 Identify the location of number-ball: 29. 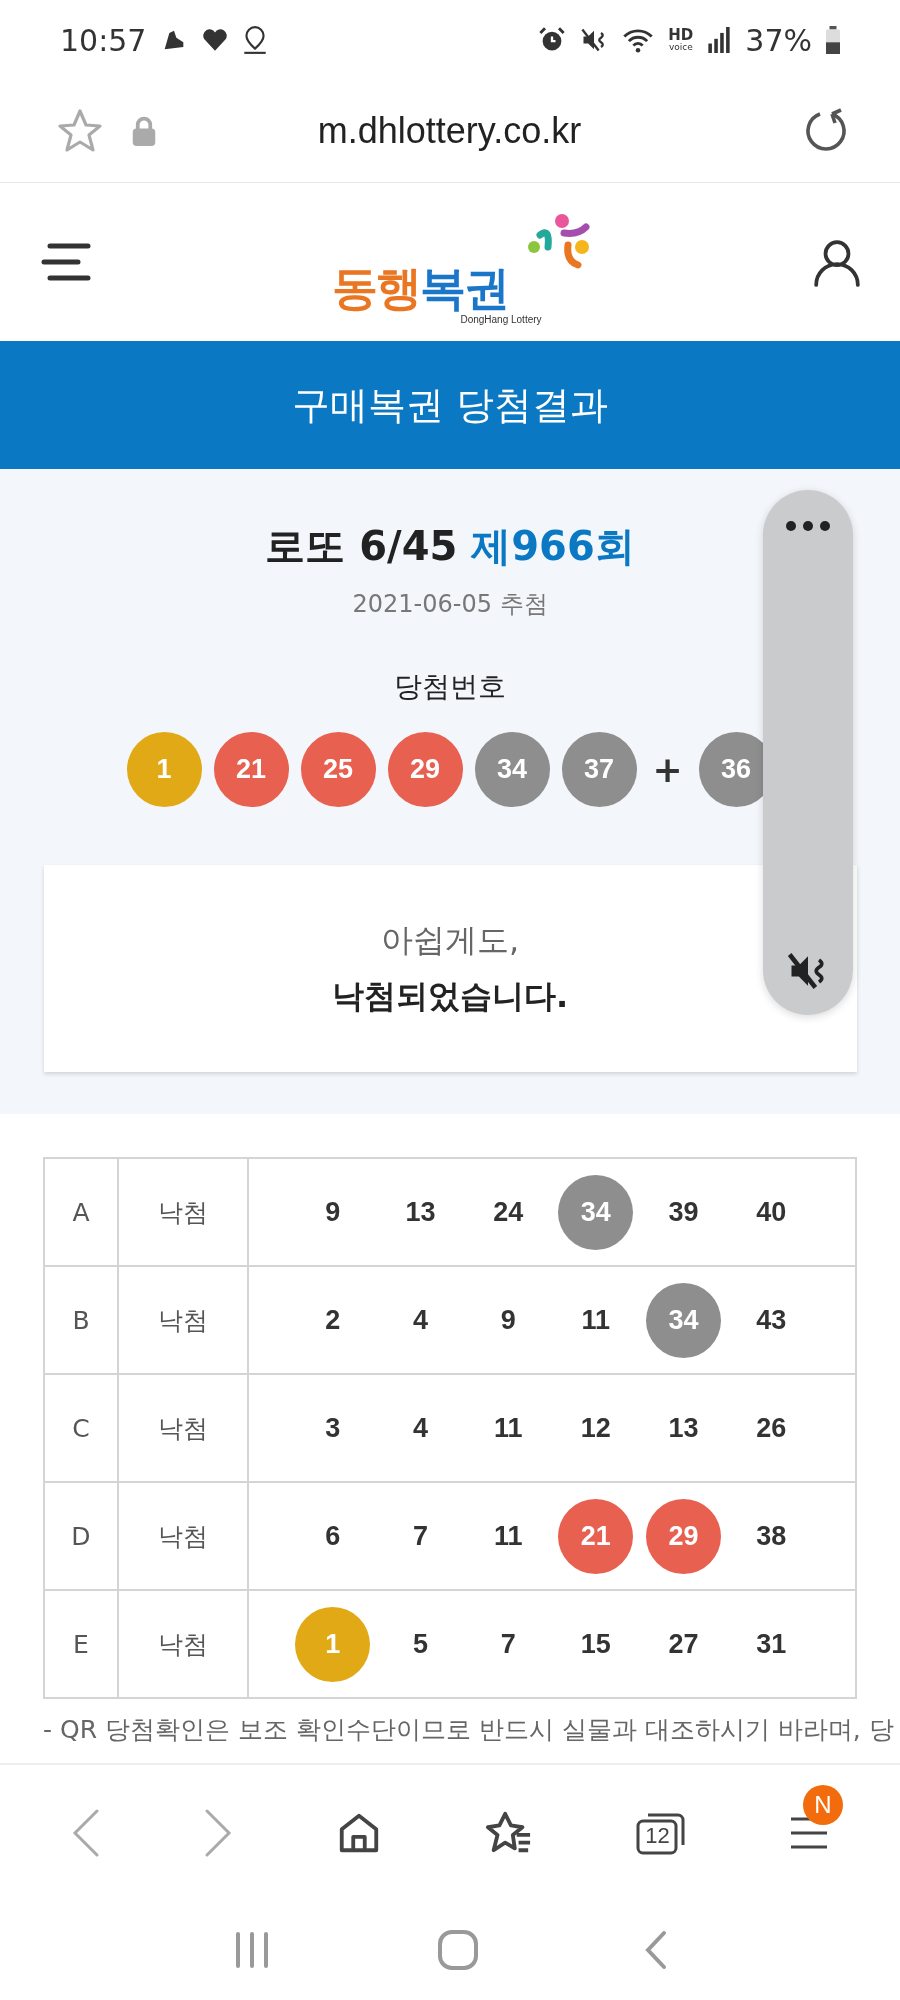
(425, 769).